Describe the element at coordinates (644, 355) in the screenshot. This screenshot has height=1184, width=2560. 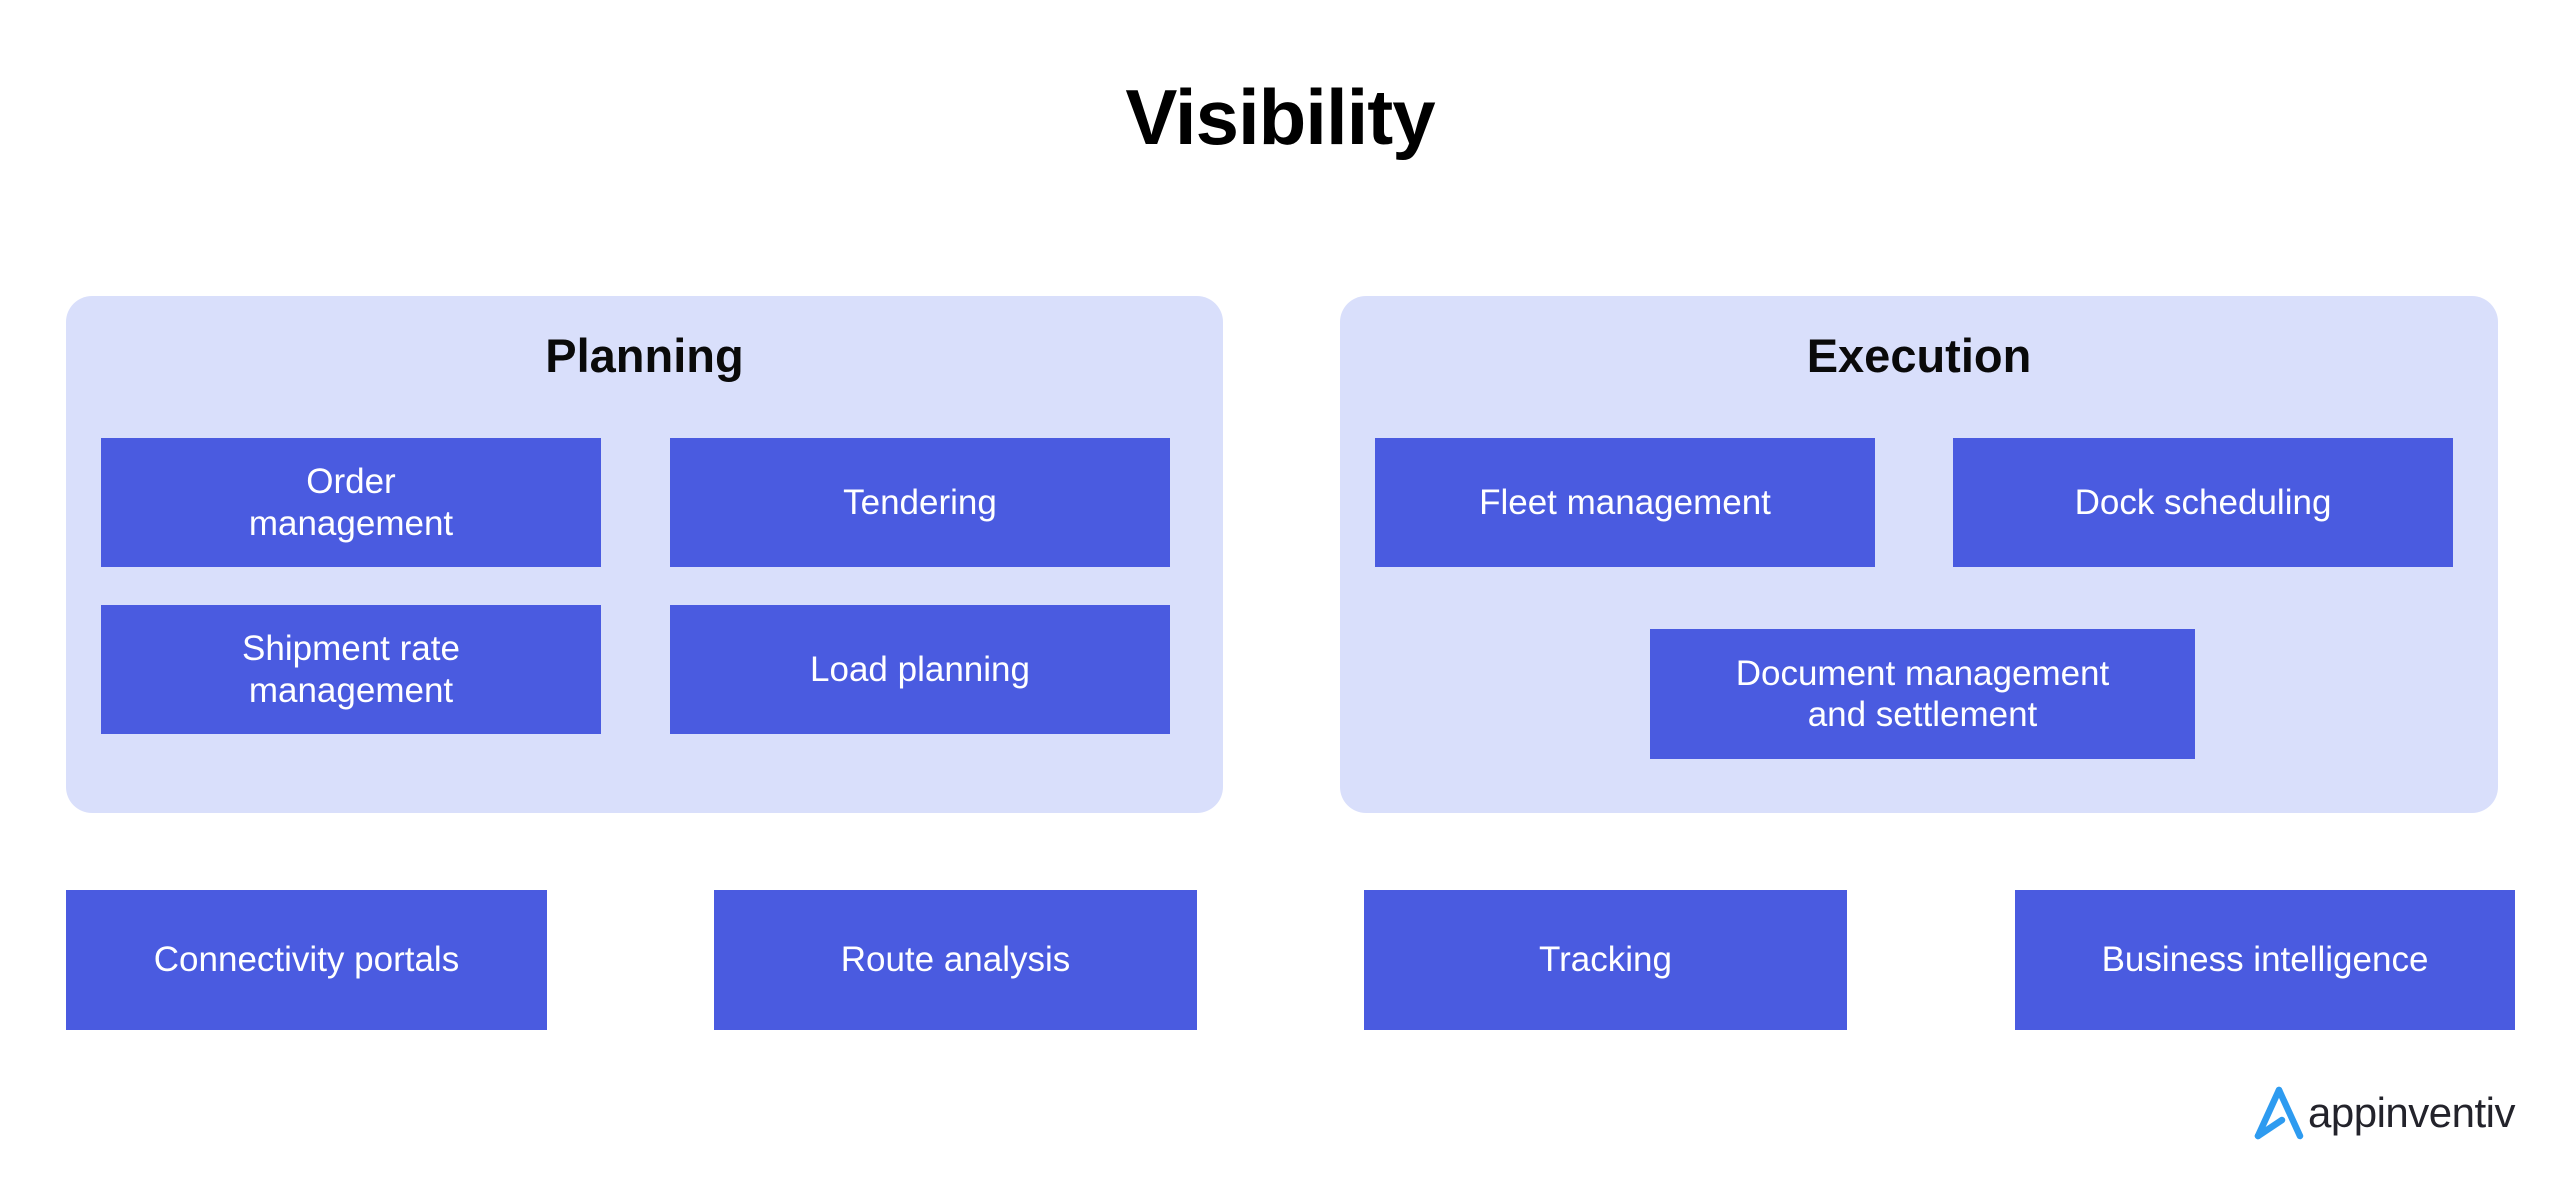
I see `group-title-planning: Planning` at that location.